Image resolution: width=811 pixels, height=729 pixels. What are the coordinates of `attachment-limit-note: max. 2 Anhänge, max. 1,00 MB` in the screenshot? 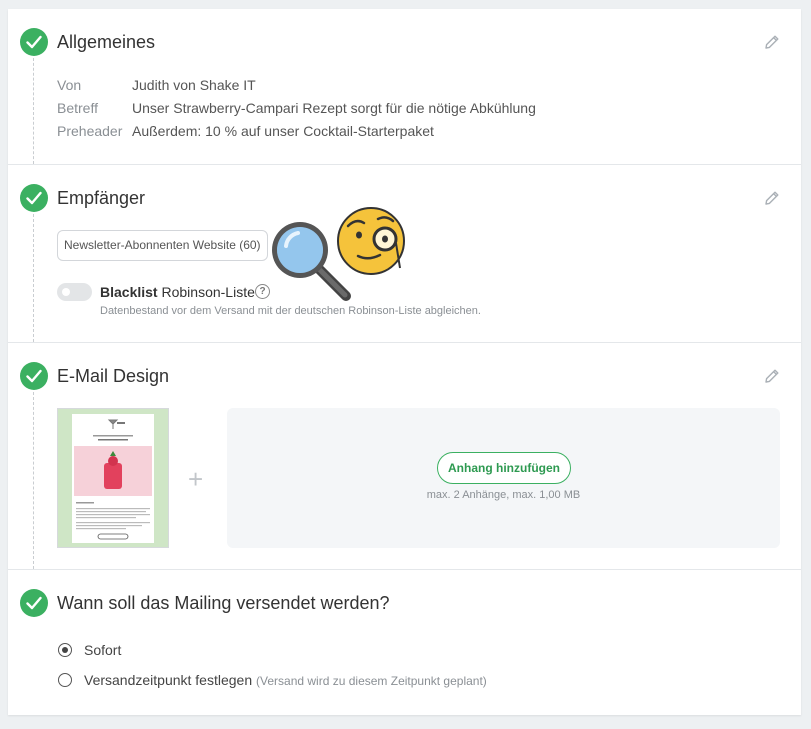 It's located at (503, 495).